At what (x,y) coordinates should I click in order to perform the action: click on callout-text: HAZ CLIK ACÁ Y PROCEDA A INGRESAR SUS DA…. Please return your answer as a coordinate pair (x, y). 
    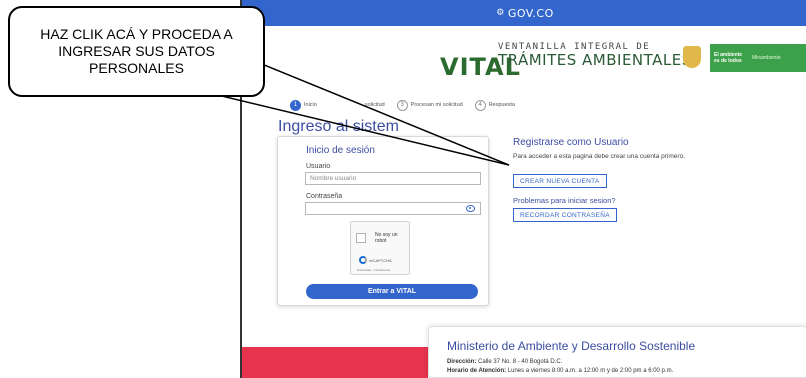
    Looking at the image, I should click on (136, 51).